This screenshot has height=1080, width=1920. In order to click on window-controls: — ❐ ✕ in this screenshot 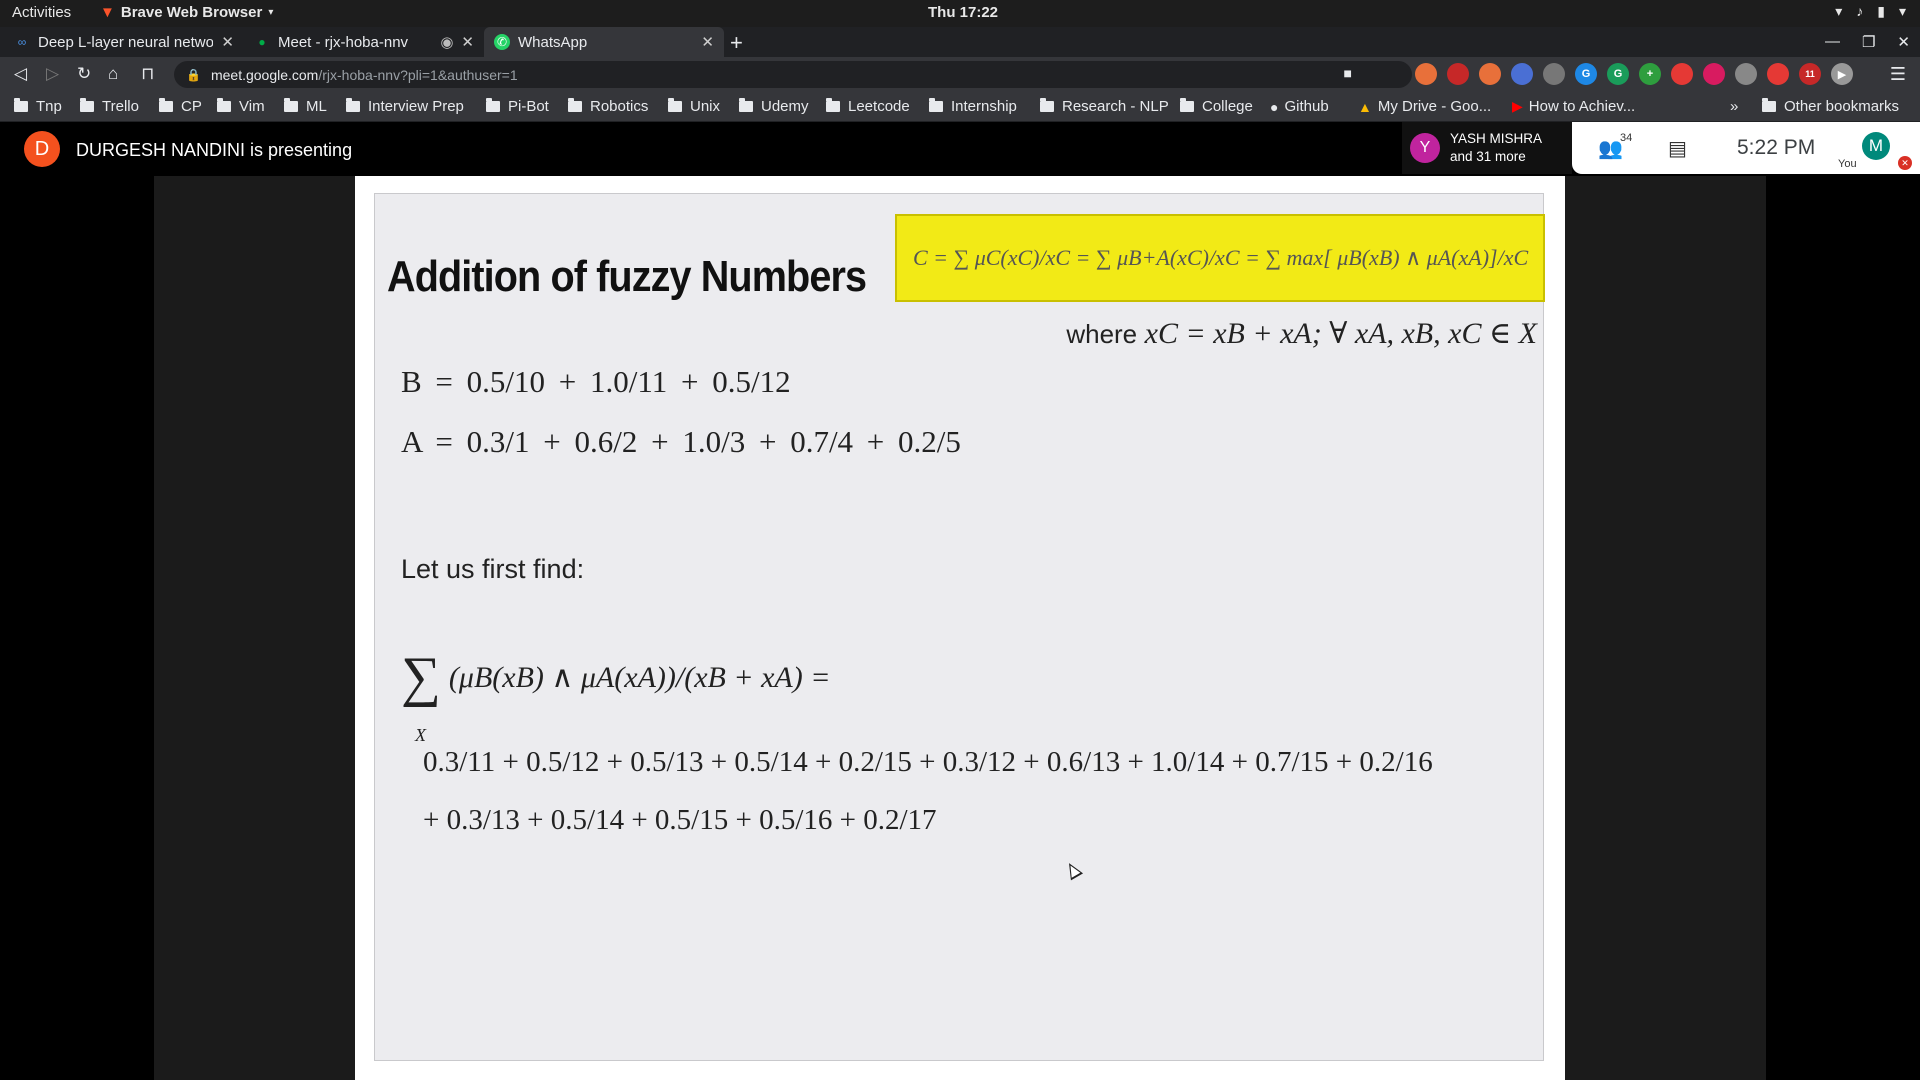, I will do `click(1867, 42)`.